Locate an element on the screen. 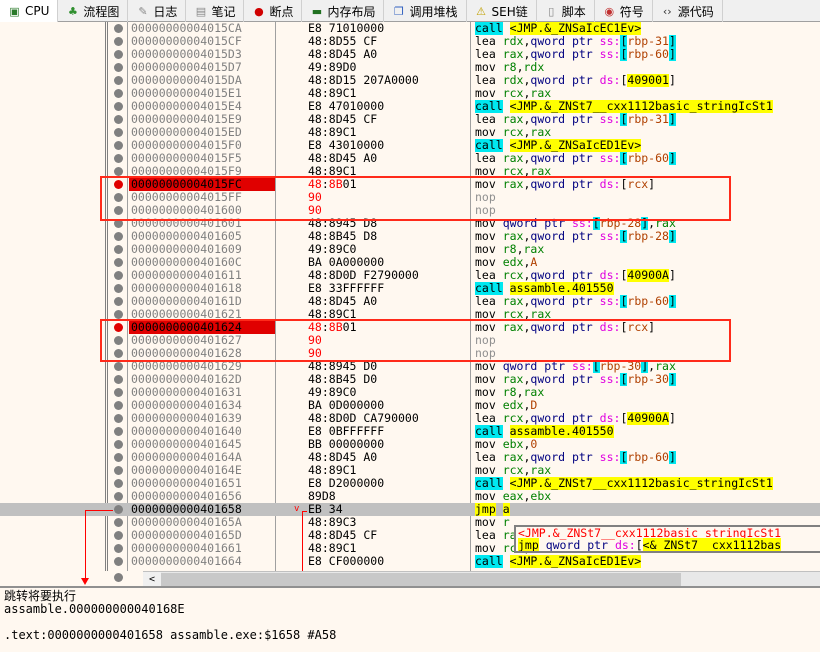 This screenshot has width=820, height=652. tab-callstack: ❐ 调用堆栈 is located at coordinates (425, 11).